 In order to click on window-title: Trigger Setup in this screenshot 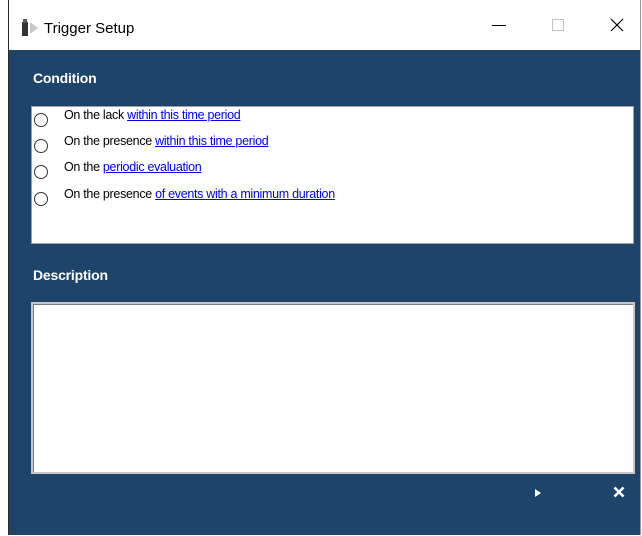, I will do `click(89, 28)`.